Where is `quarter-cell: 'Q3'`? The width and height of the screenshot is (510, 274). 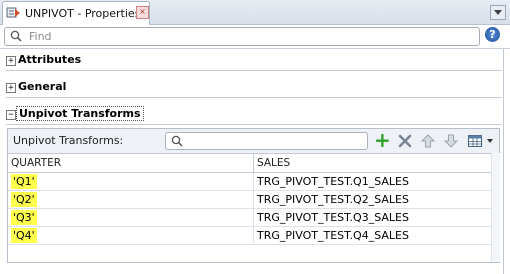
quarter-cell: 'Q3' is located at coordinates (24, 217).